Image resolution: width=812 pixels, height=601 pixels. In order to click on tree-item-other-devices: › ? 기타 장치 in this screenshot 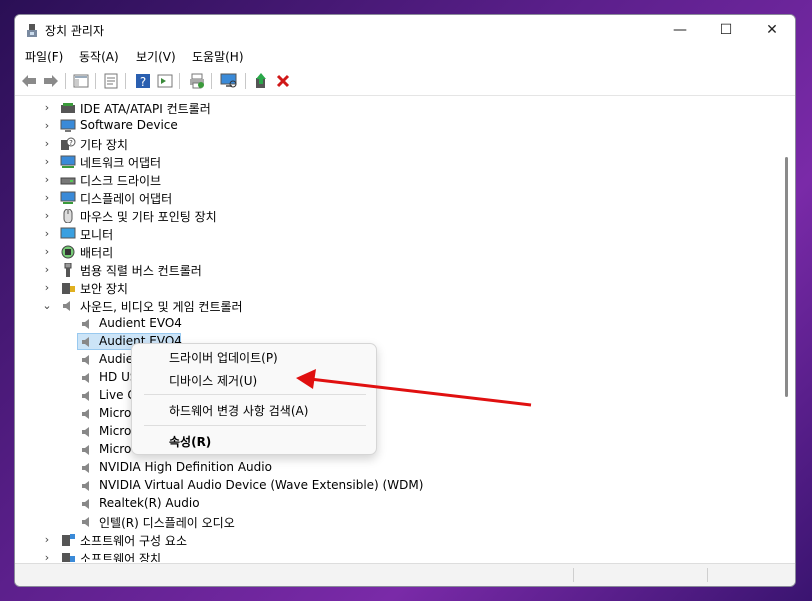, I will do `click(397, 144)`.